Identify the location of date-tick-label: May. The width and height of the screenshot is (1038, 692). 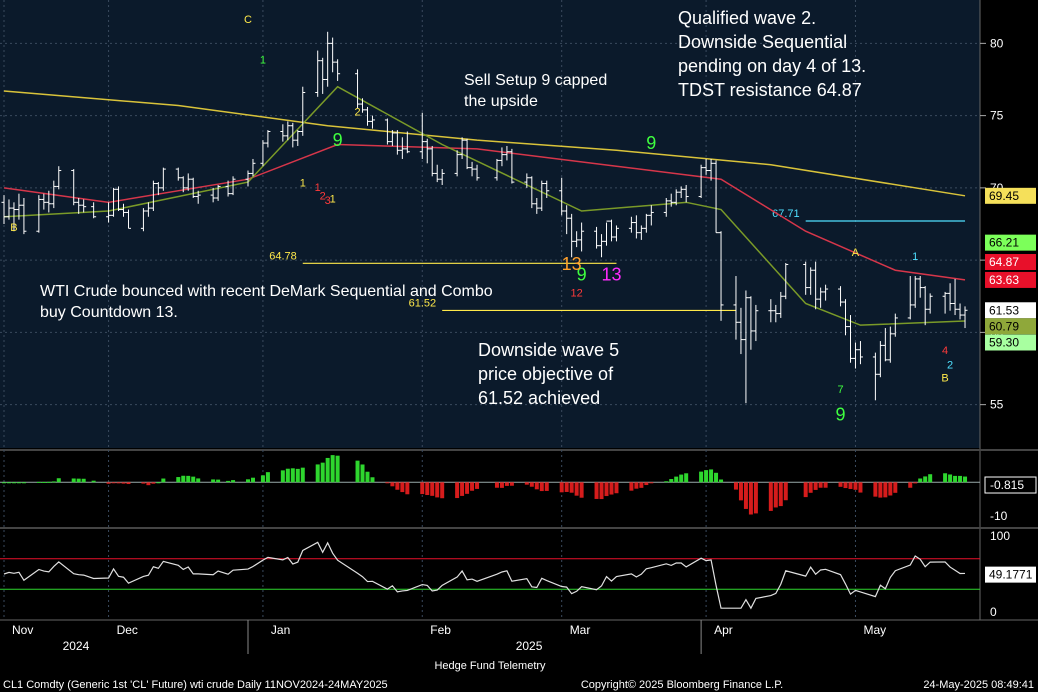
(874, 630).